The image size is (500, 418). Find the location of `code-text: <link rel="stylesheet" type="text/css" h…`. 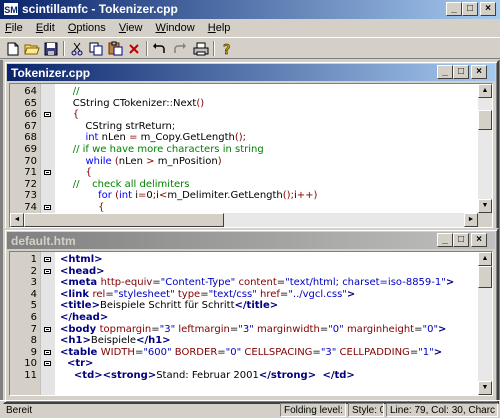

code-text: <link rel="stylesheet" type="text/css" h… is located at coordinates (207, 295).